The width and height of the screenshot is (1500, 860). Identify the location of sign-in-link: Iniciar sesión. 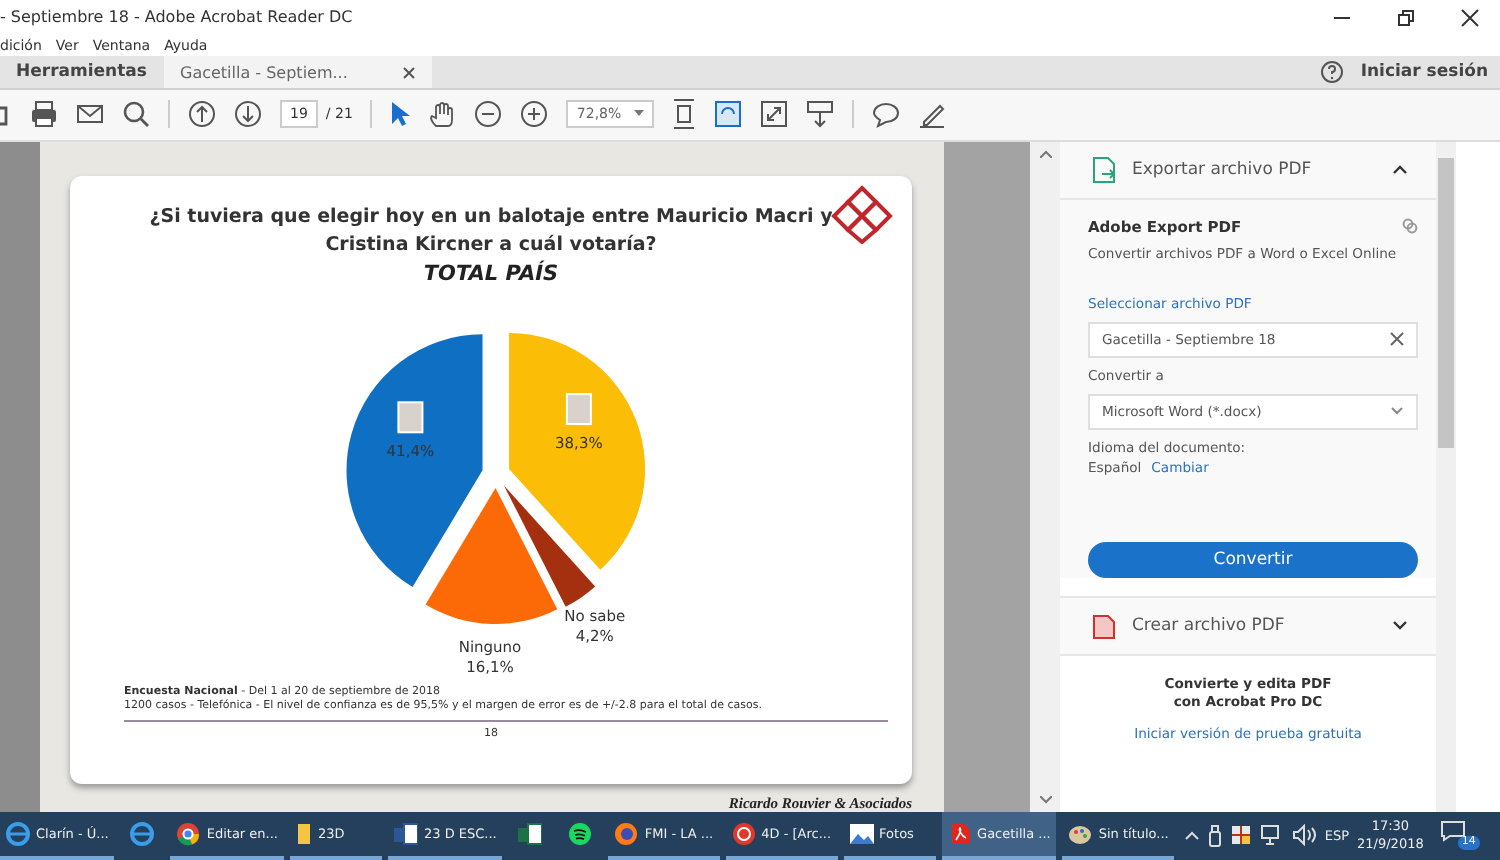
(1424, 72).